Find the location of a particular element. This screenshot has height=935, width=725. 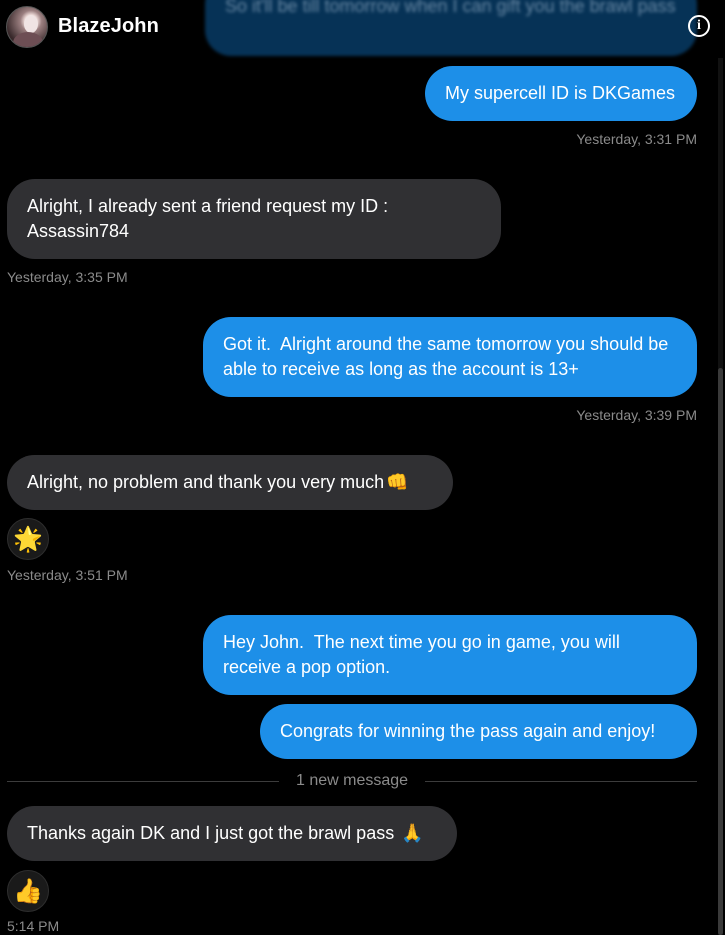

message-timestamp: Yesterday, 3:39 PM is located at coordinates (636, 415).